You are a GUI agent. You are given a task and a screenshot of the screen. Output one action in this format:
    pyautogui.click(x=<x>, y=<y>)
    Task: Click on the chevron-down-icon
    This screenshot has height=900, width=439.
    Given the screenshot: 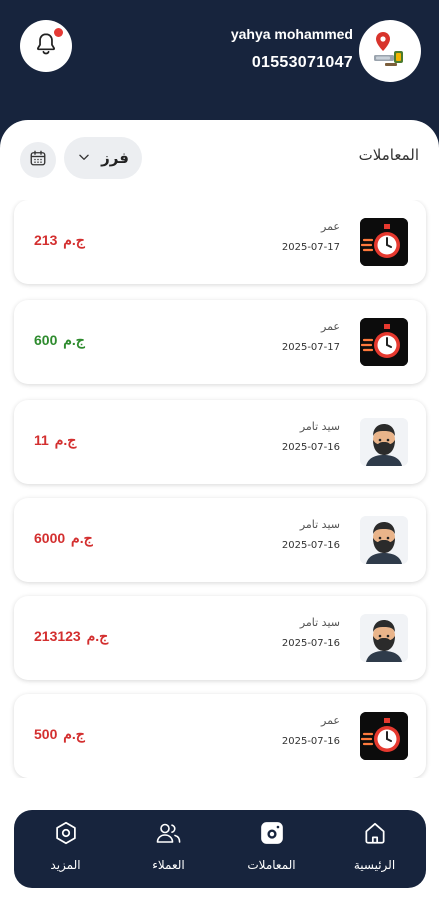 What is the action you would take?
    pyautogui.click(x=84, y=158)
    